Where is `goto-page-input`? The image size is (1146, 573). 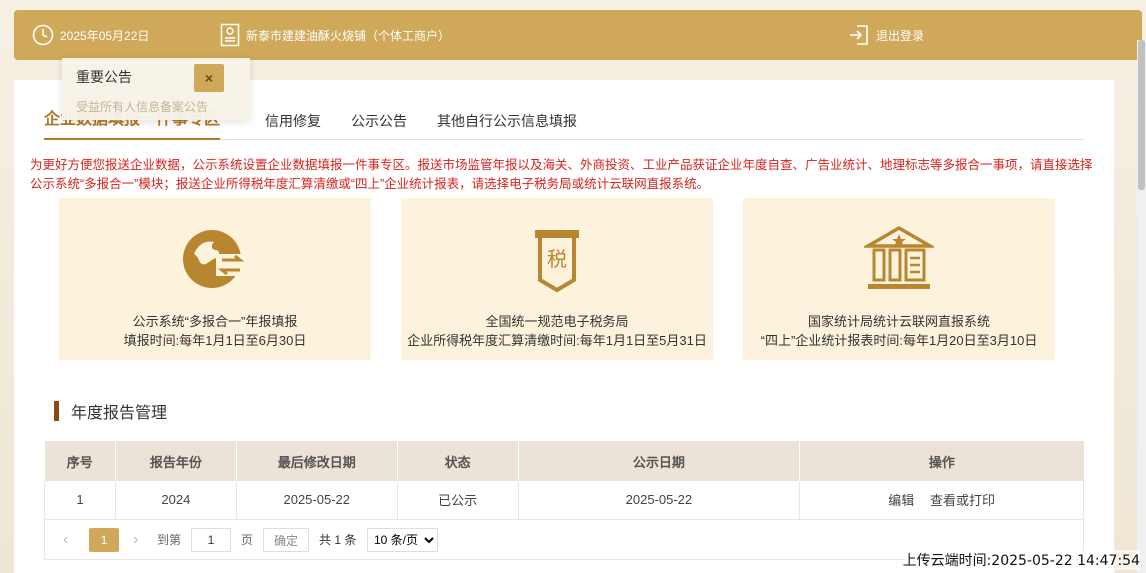
goto-page-input is located at coordinates (211, 540).